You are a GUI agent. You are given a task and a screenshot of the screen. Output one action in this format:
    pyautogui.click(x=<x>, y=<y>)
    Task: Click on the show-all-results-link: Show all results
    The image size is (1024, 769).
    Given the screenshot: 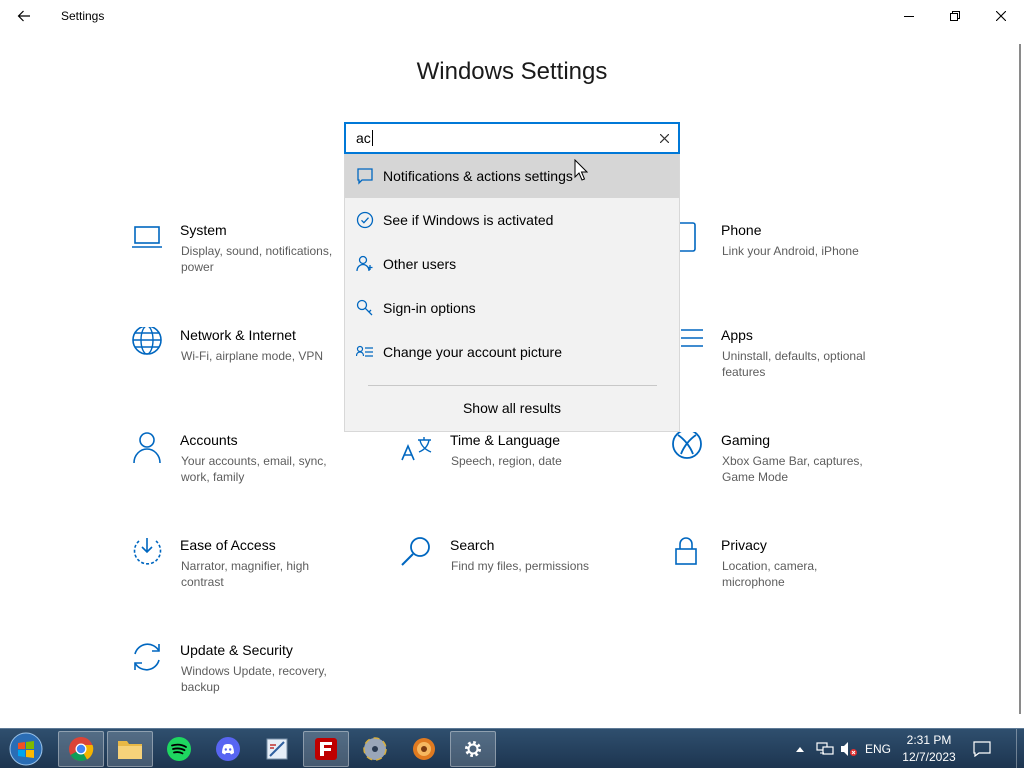 What is the action you would take?
    pyautogui.click(x=512, y=408)
    